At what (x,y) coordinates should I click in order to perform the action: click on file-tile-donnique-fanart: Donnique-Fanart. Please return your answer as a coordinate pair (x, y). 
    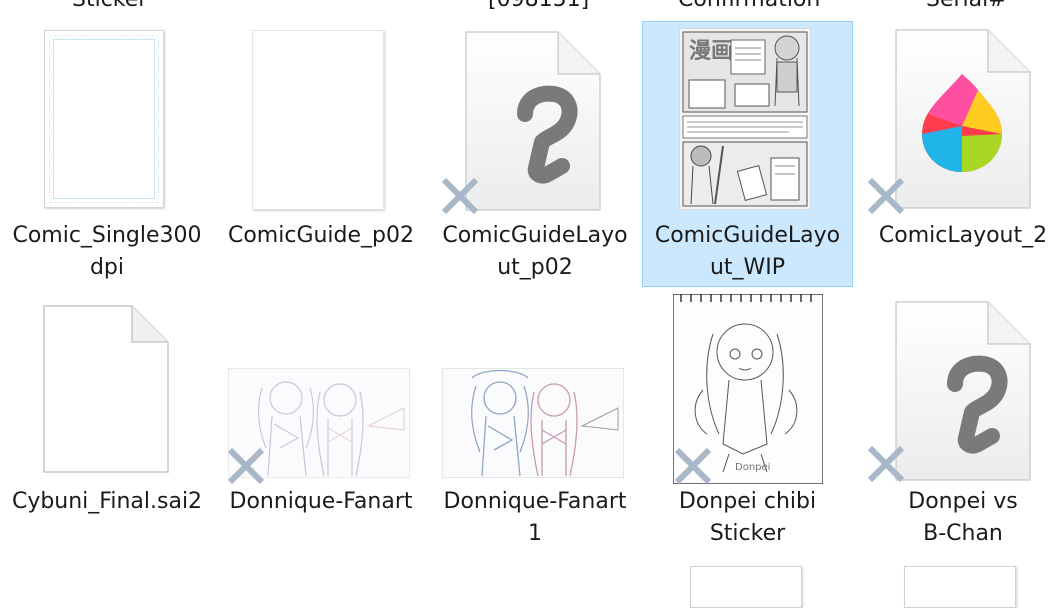
    Looking at the image, I should click on (321, 424).